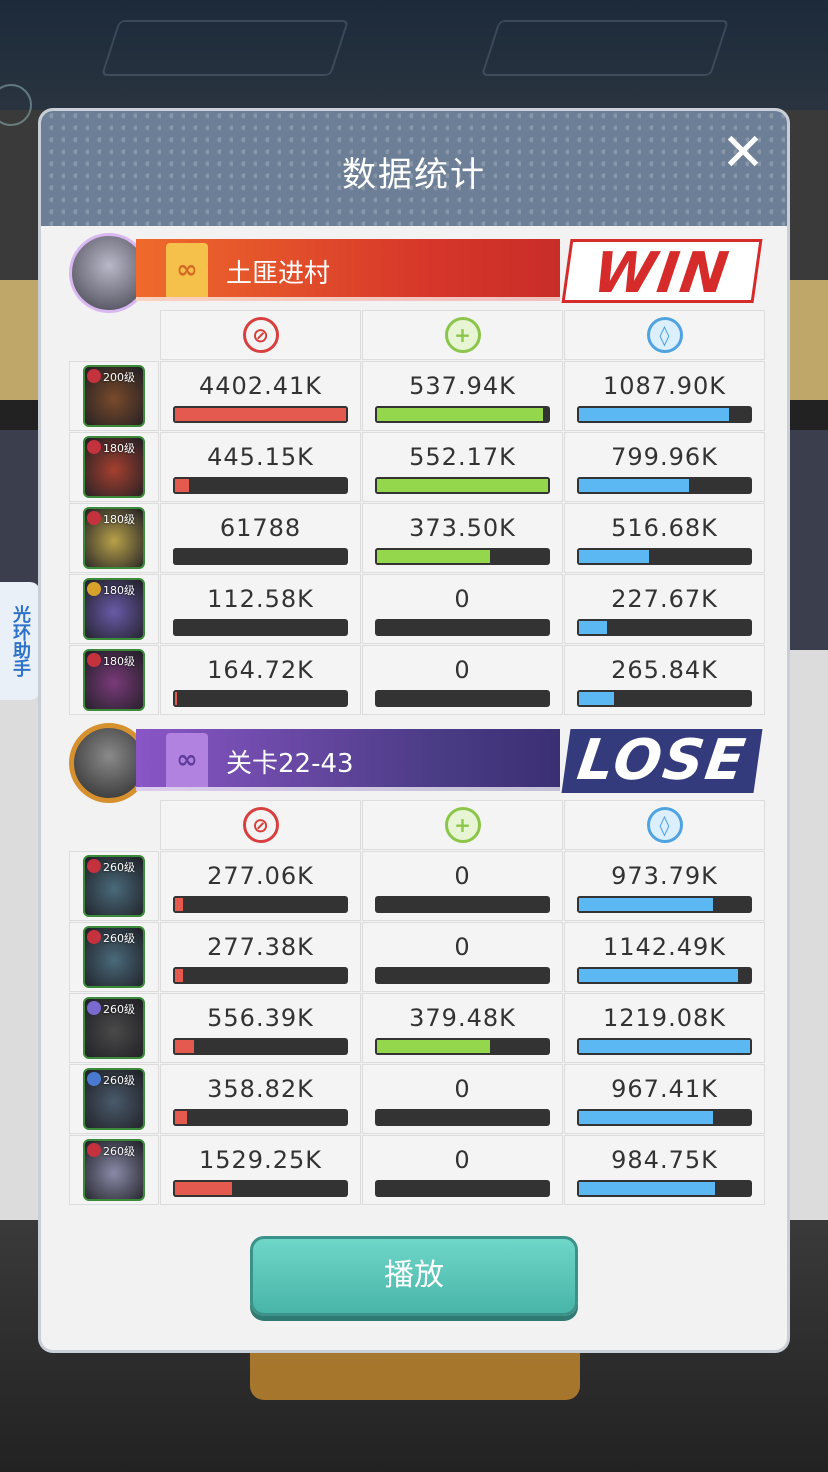 This screenshot has width=828, height=1472. I want to click on damage-value: 4402.41K, so click(260, 386).